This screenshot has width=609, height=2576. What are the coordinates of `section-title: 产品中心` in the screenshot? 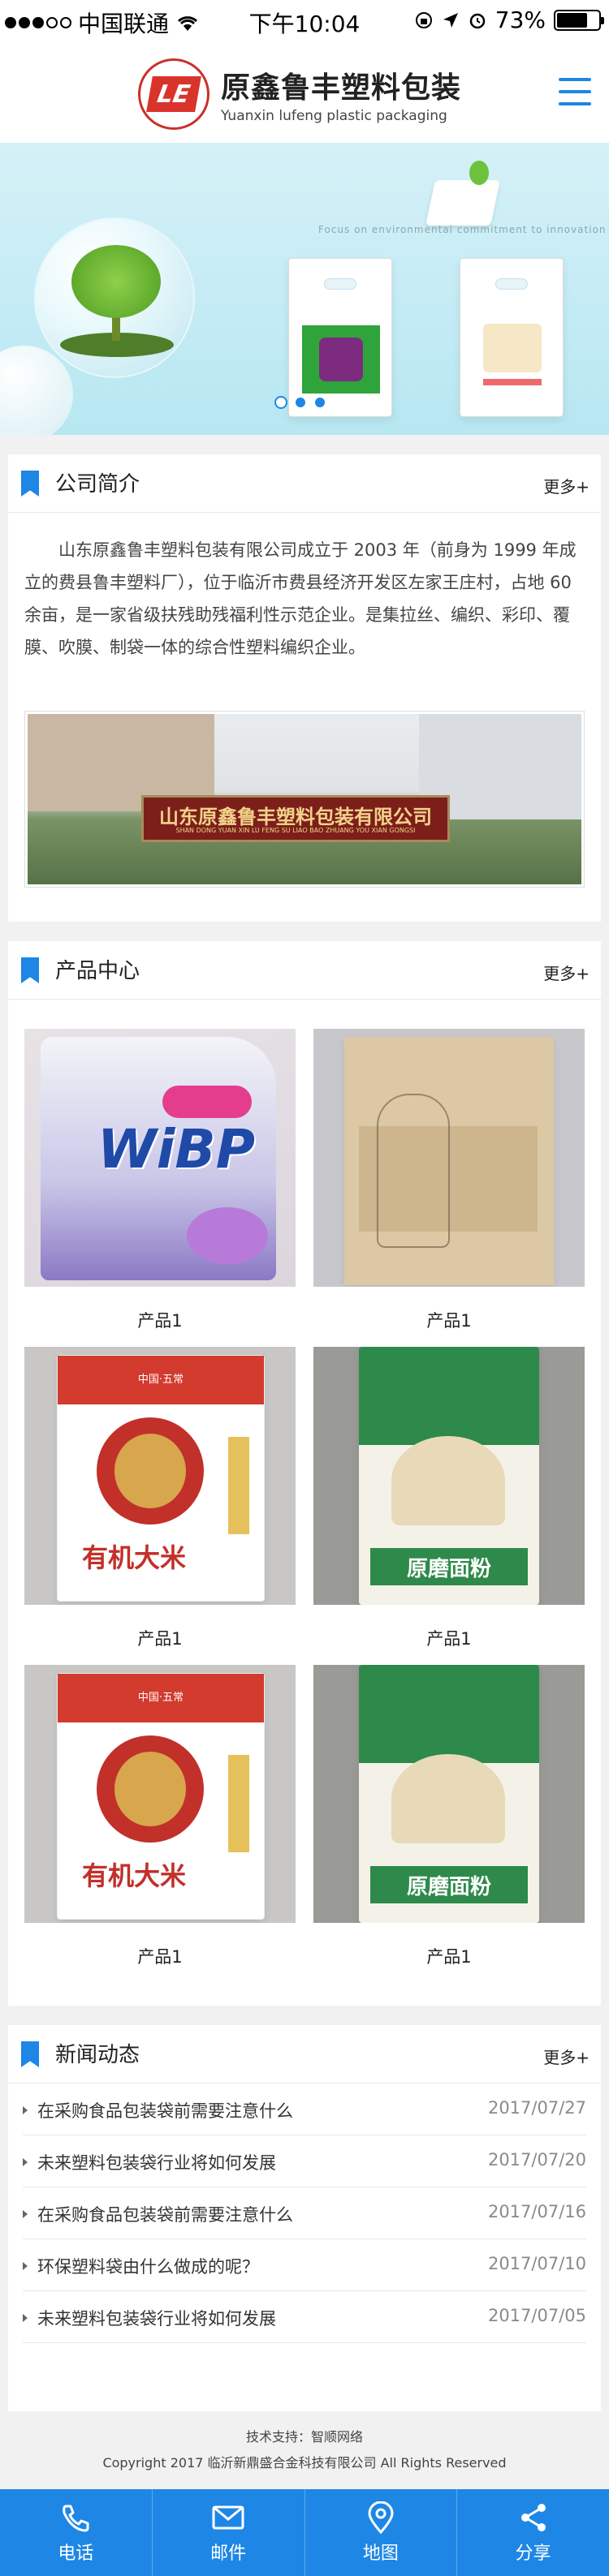 It's located at (98, 971).